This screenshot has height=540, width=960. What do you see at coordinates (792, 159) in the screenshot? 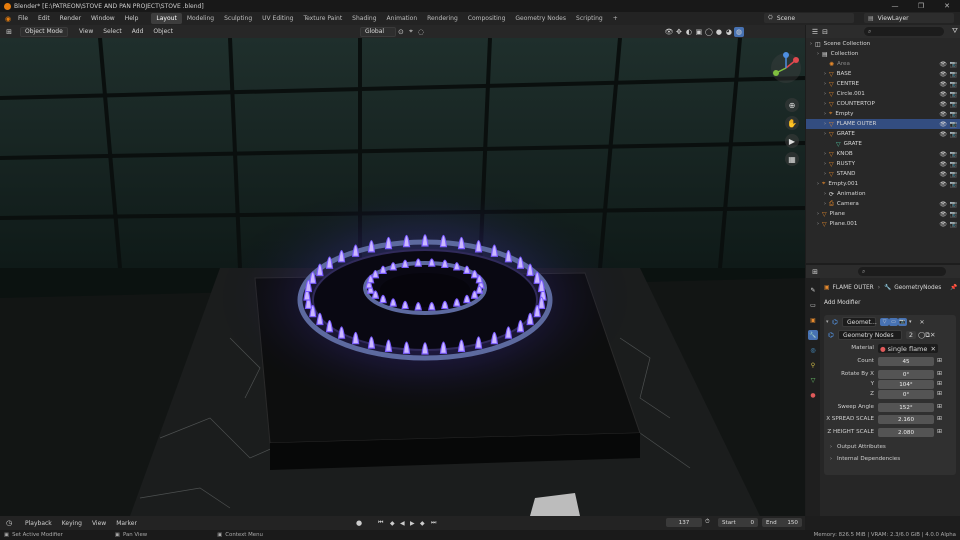
I see `perspective-toggle-icon: ▦` at bounding box center [792, 159].